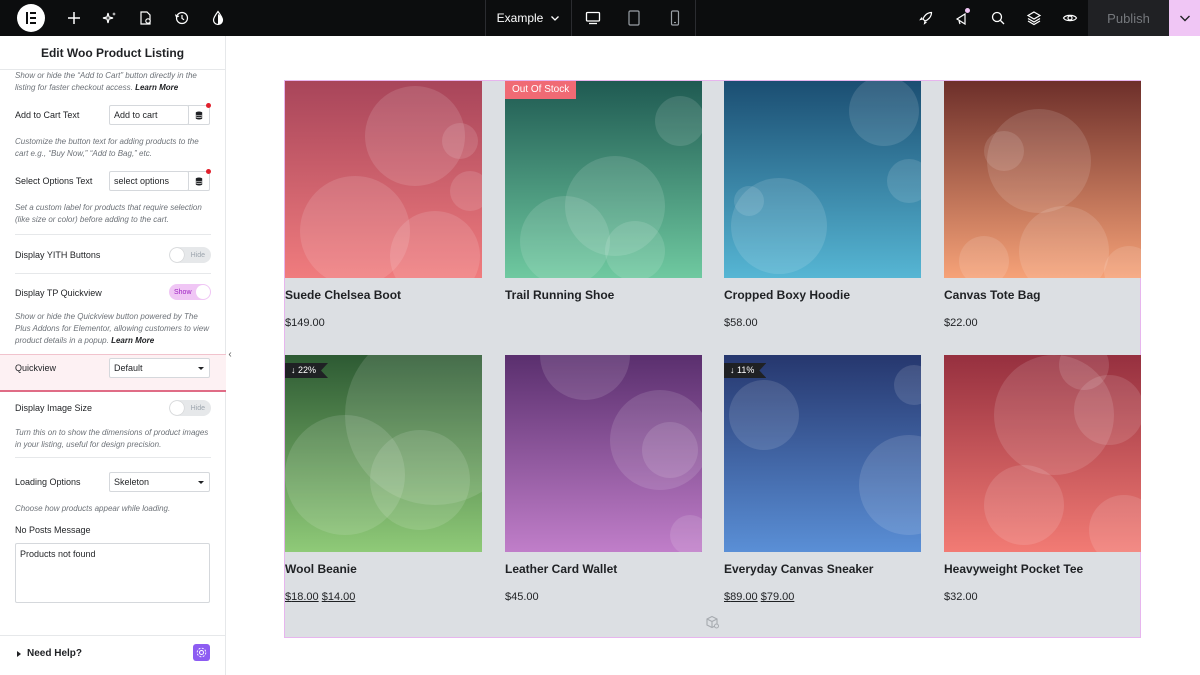  Describe the element at coordinates (149, 115) in the screenshot. I see `add-to-cart-input: Add to cart` at that location.